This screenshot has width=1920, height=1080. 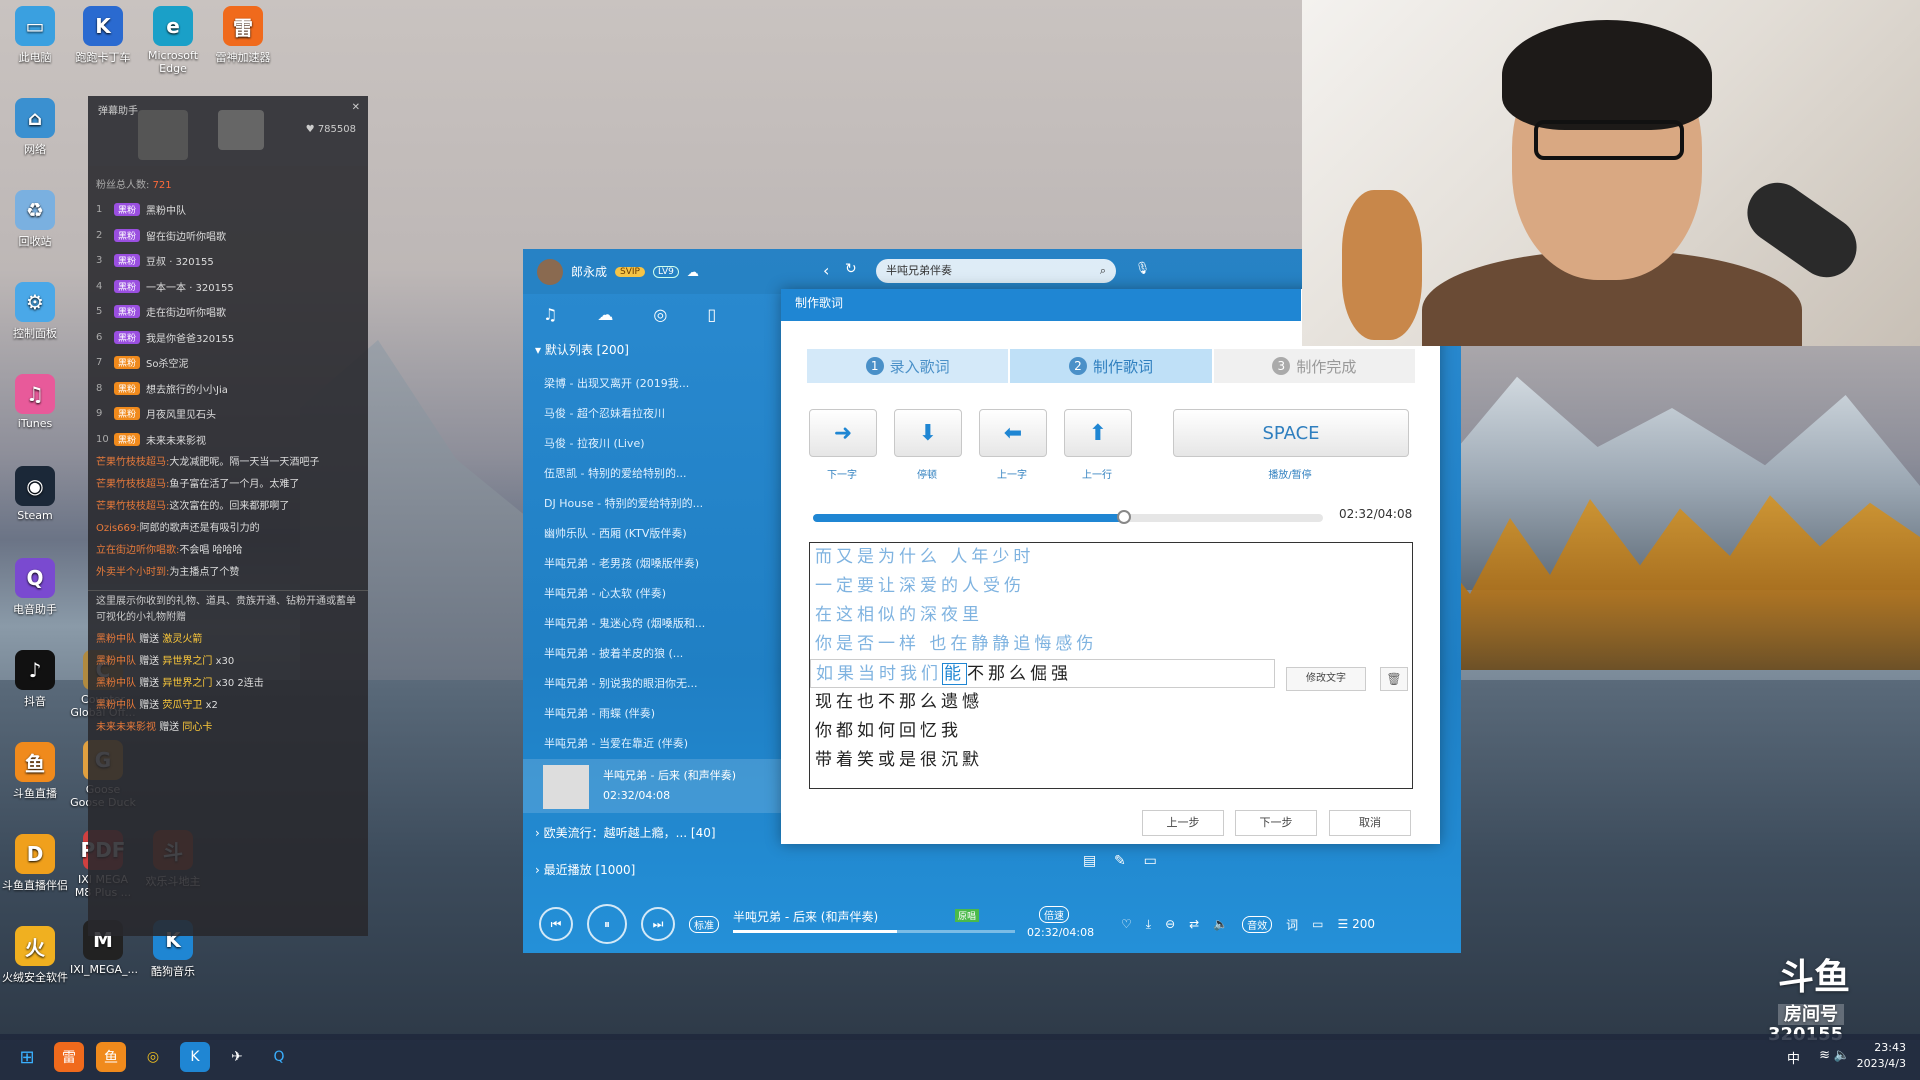 I want to click on desktop-icon-b-2: 雷雷神加速器, so click(x=243, y=35).